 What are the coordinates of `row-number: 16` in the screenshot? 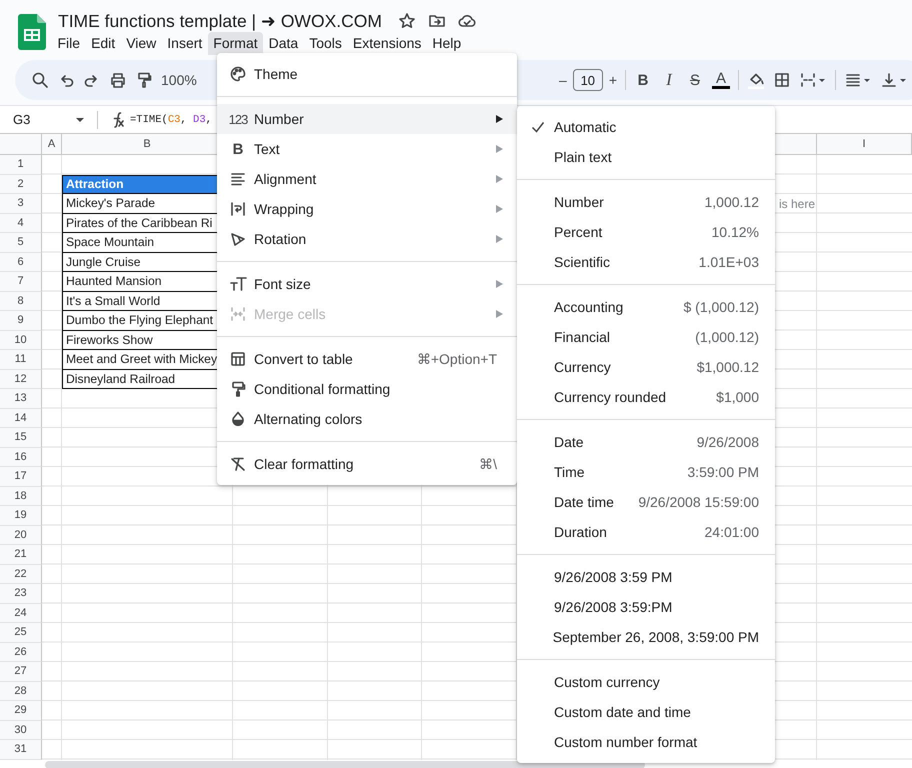 It's located at (21, 457).